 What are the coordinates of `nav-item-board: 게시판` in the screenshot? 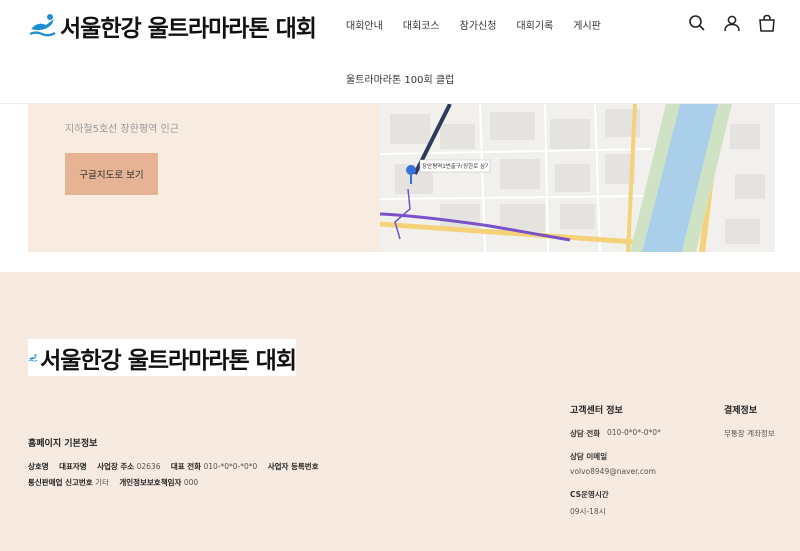 It's located at (587, 24).